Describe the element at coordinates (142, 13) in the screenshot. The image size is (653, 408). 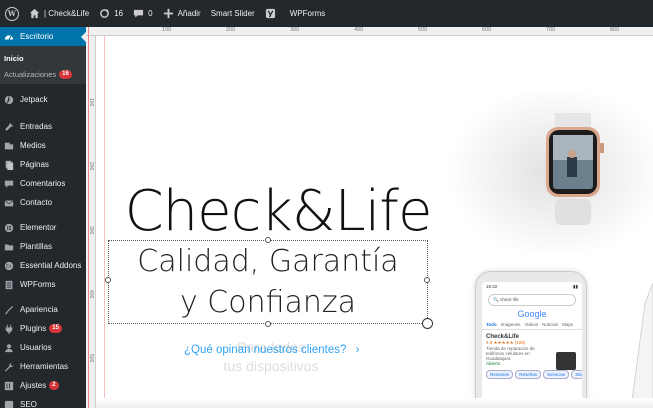
I see `comments-link: 0` at that location.